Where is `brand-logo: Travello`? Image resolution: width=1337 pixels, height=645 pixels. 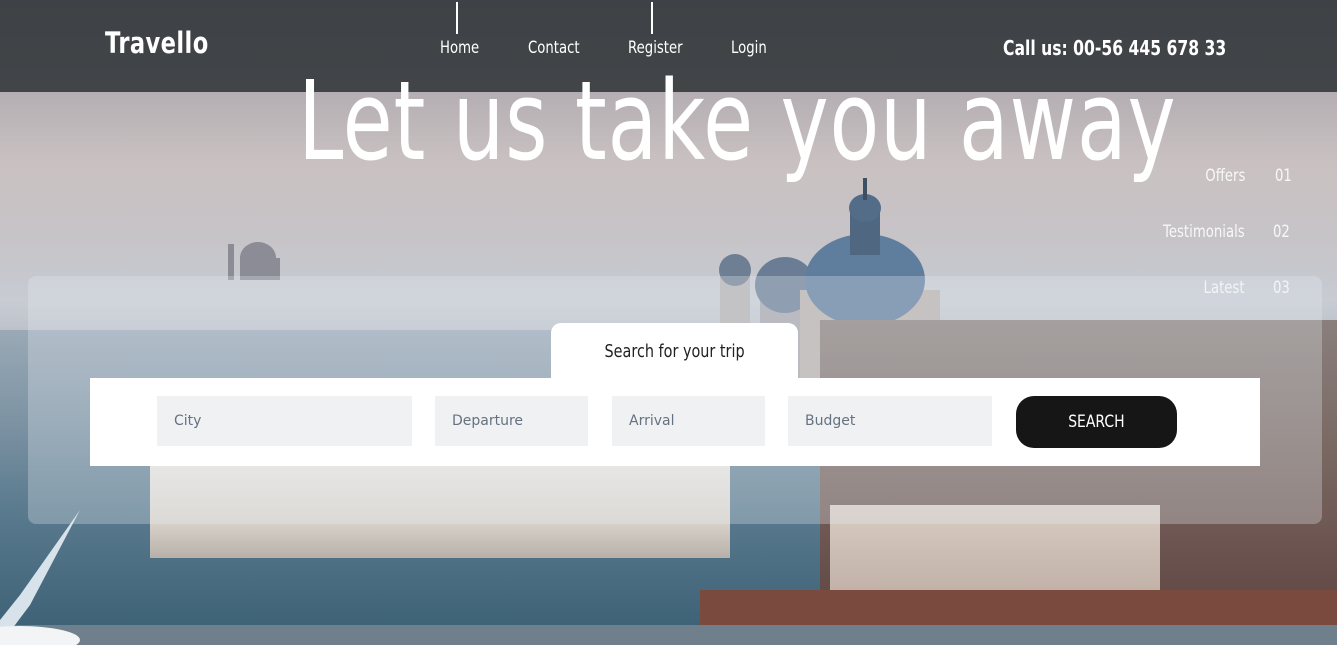 brand-logo: Travello is located at coordinates (157, 43).